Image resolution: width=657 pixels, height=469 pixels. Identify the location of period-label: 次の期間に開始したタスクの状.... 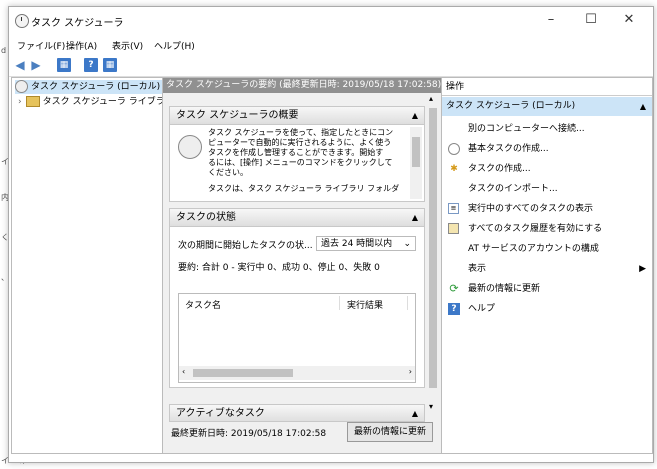
(245, 246).